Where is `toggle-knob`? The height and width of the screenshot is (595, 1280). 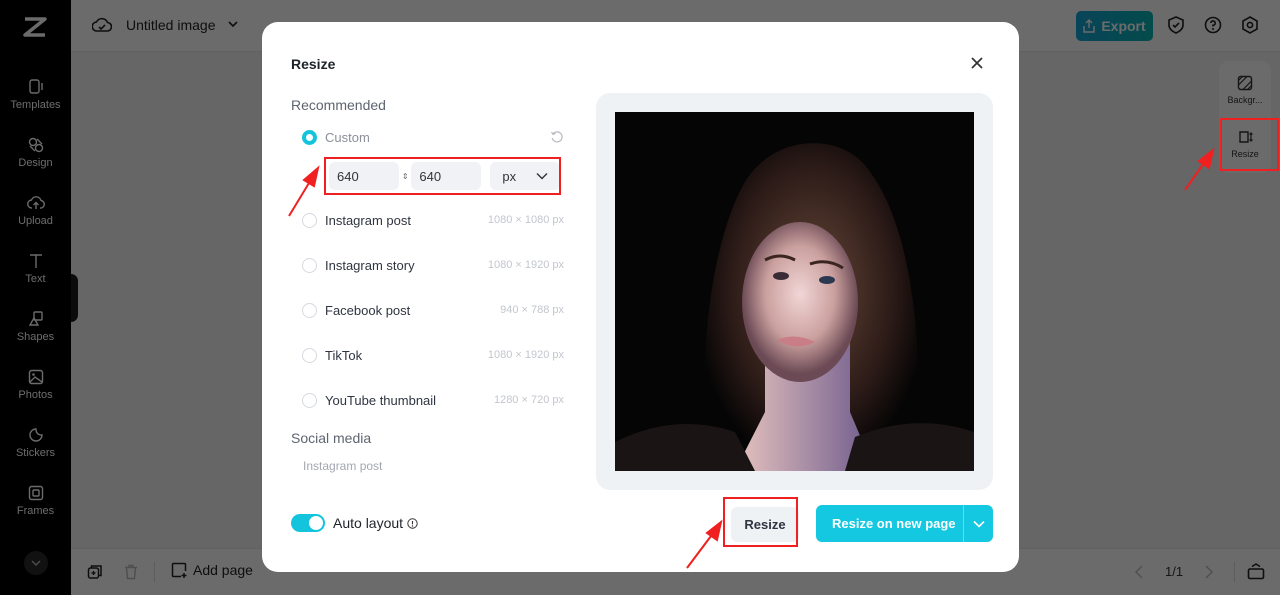
toggle-knob is located at coordinates (316, 523).